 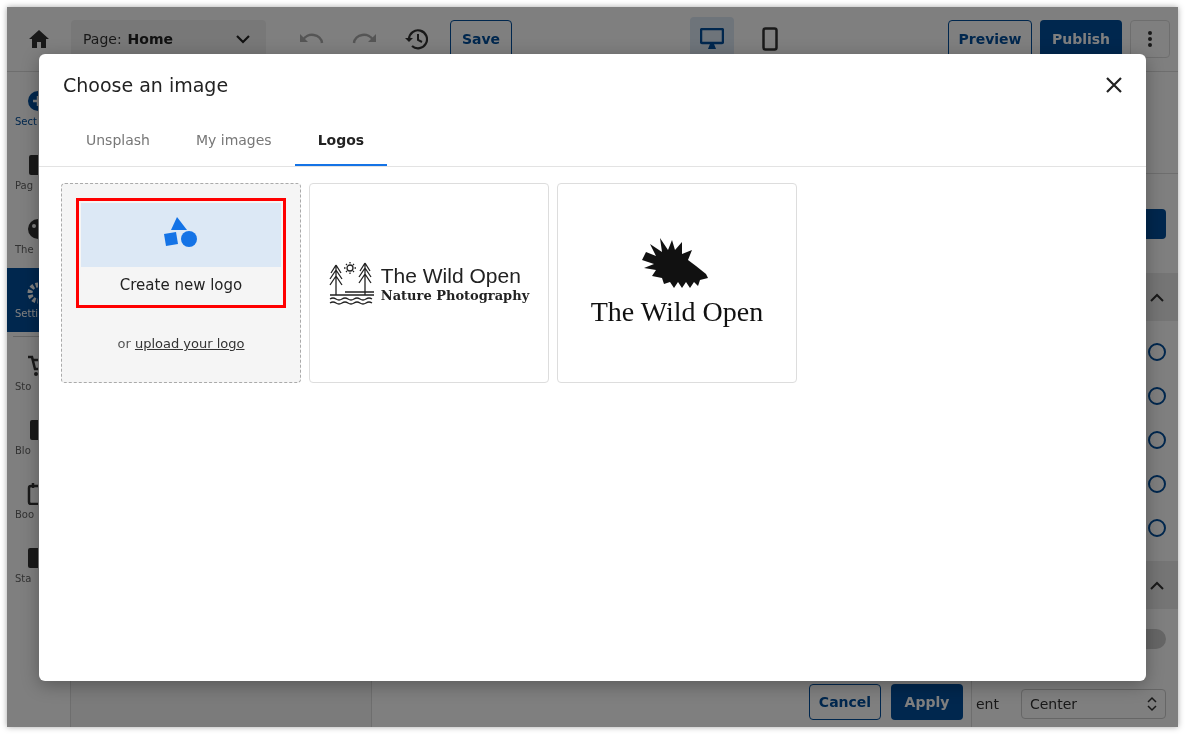 I want to click on home-icon, so click(x=39, y=39).